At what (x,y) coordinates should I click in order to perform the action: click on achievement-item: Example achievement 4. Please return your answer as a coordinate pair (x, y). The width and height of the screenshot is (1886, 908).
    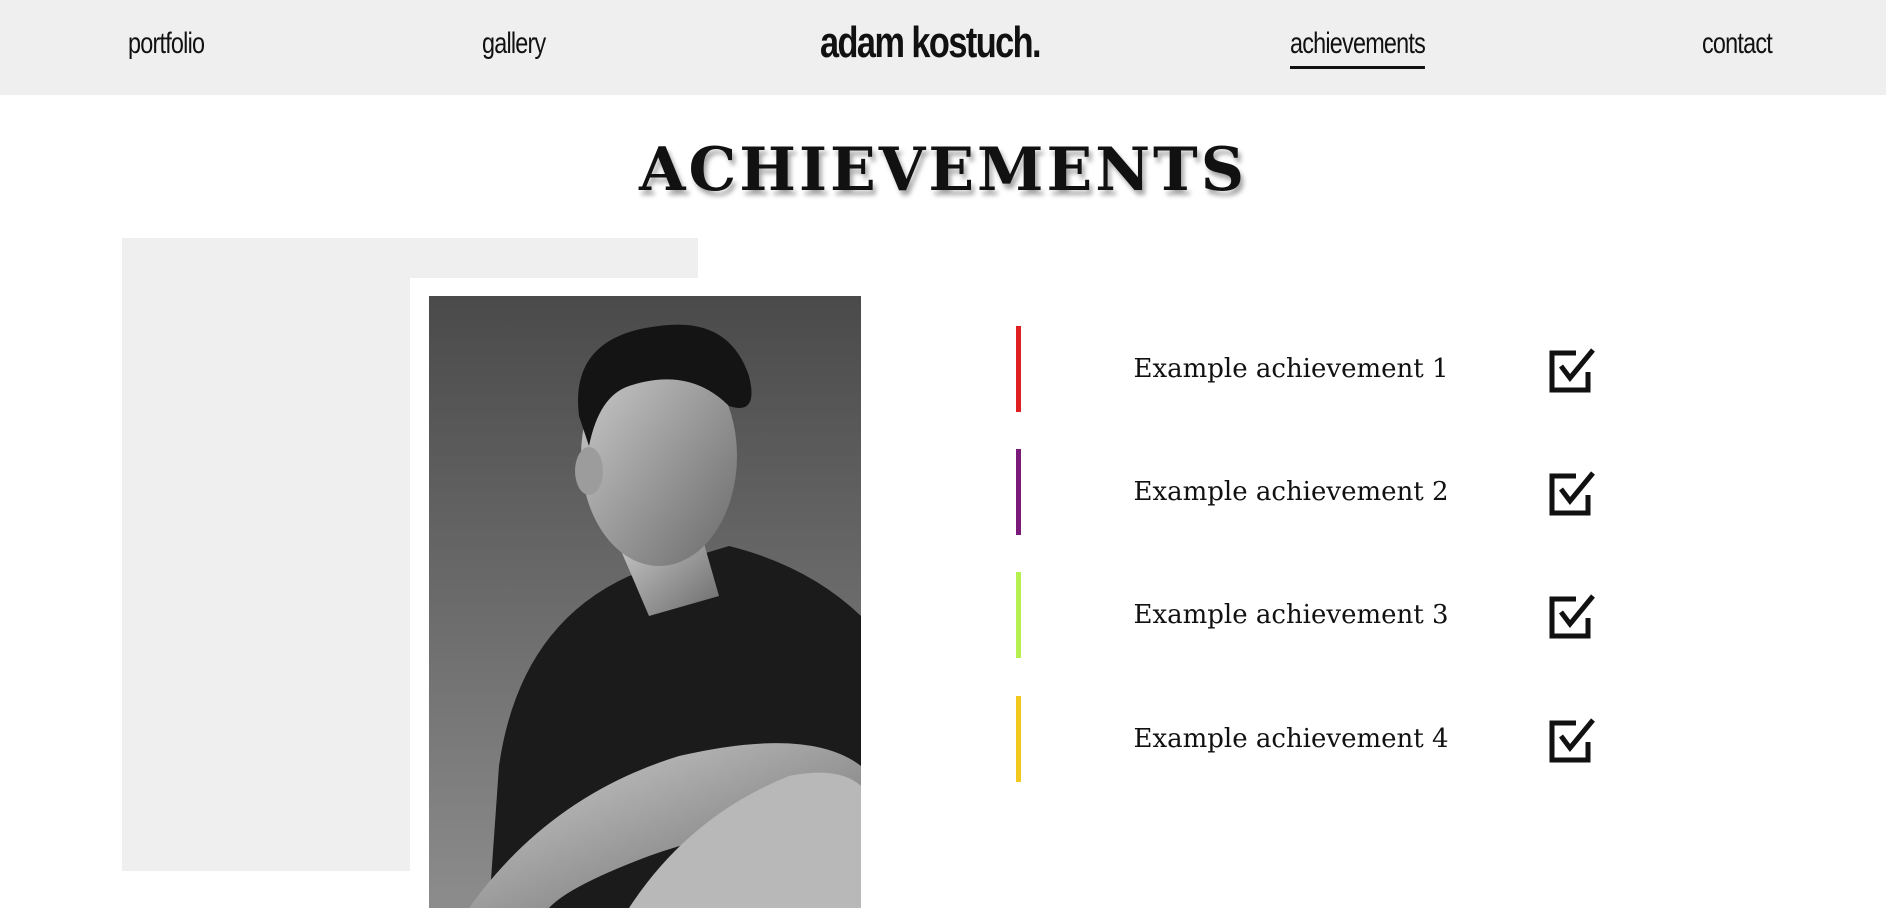
    Looking at the image, I should click on (1316, 739).